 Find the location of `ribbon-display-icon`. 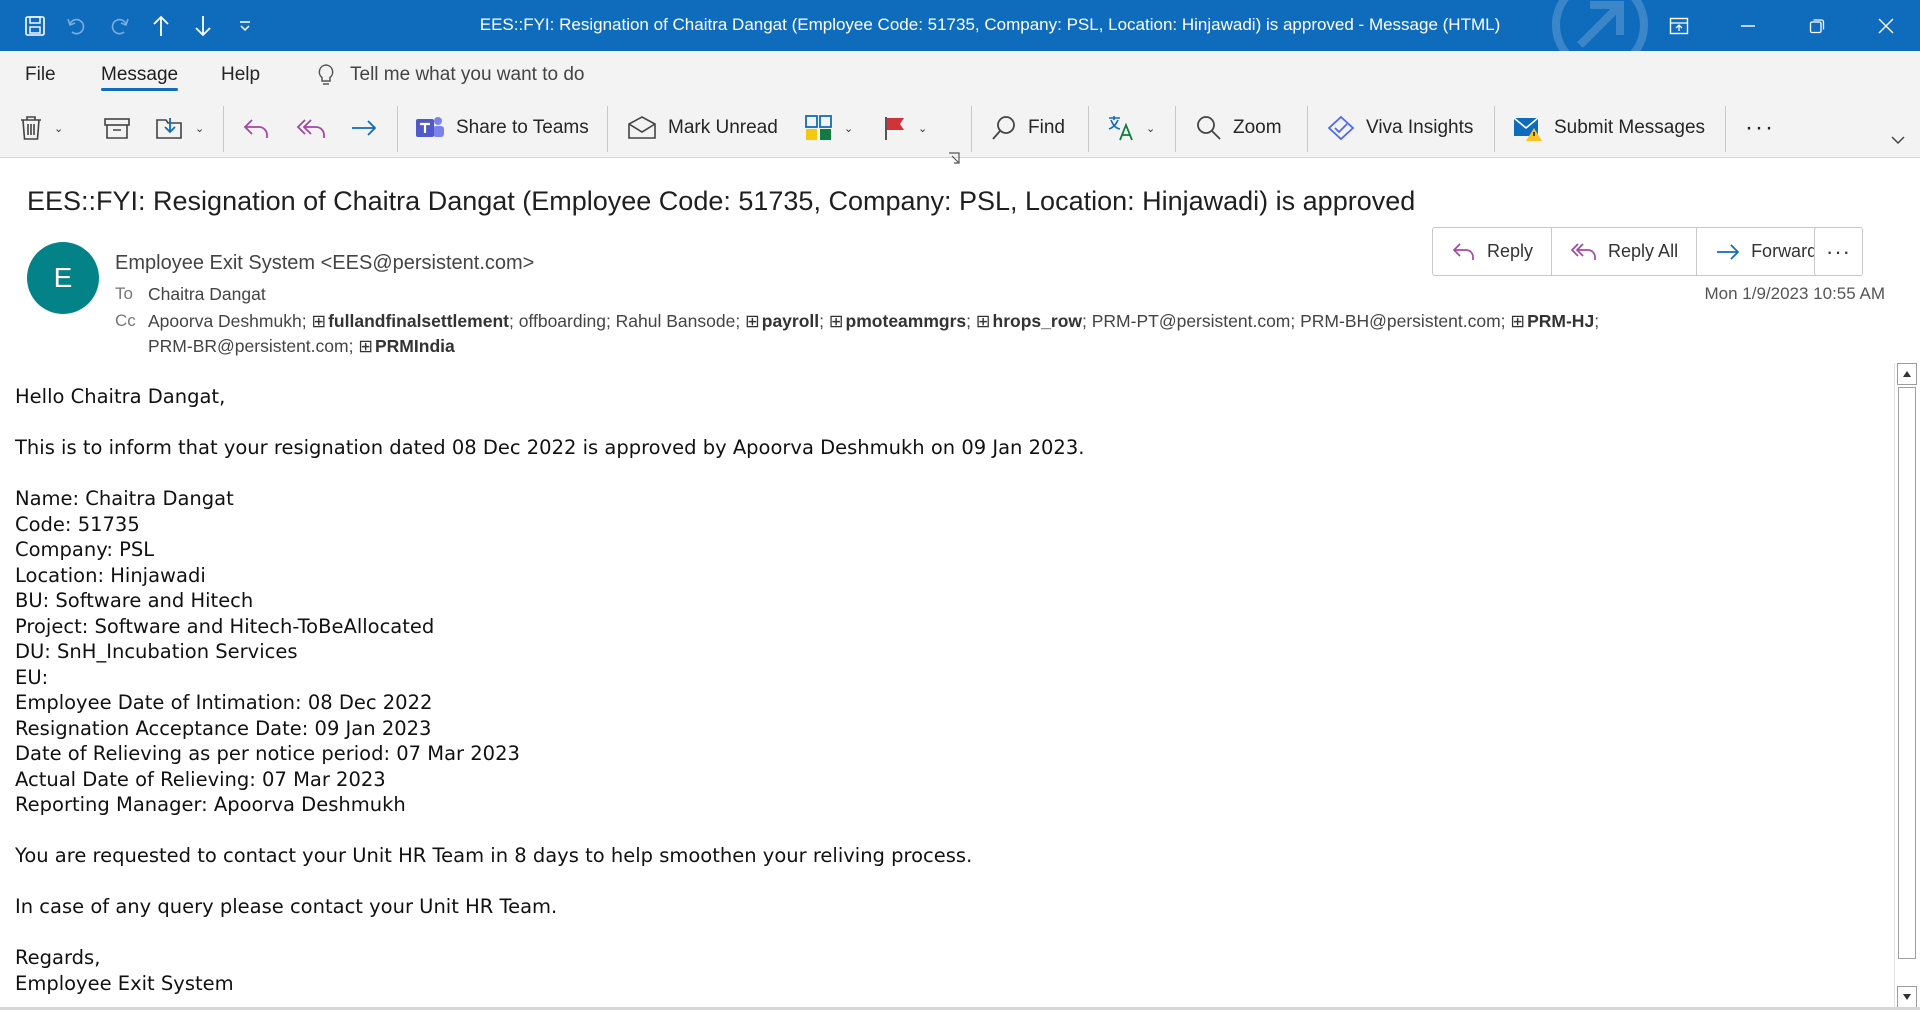

ribbon-display-icon is located at coordinates (1678, 25).